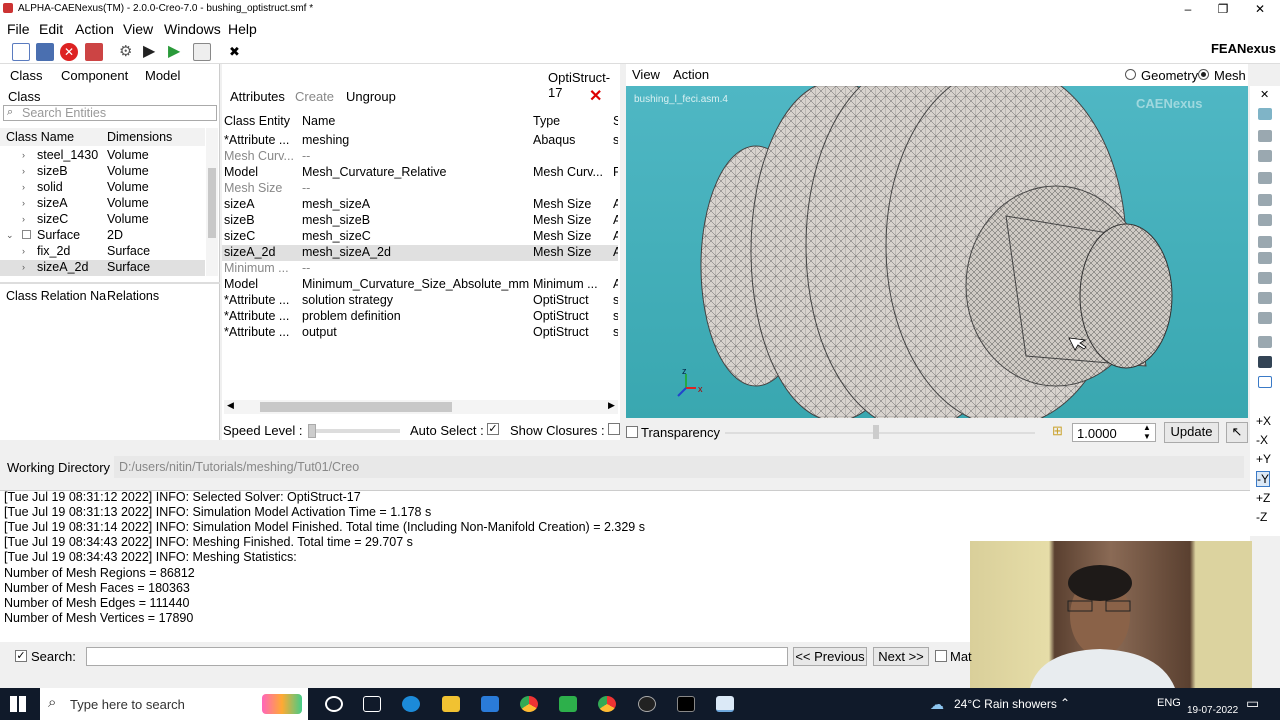 The width and height of the screenshot is (1280, 720). Describe the element at coordinates (1252, 703) in the screenshot. I see `notification-icon: ▭` at that location.